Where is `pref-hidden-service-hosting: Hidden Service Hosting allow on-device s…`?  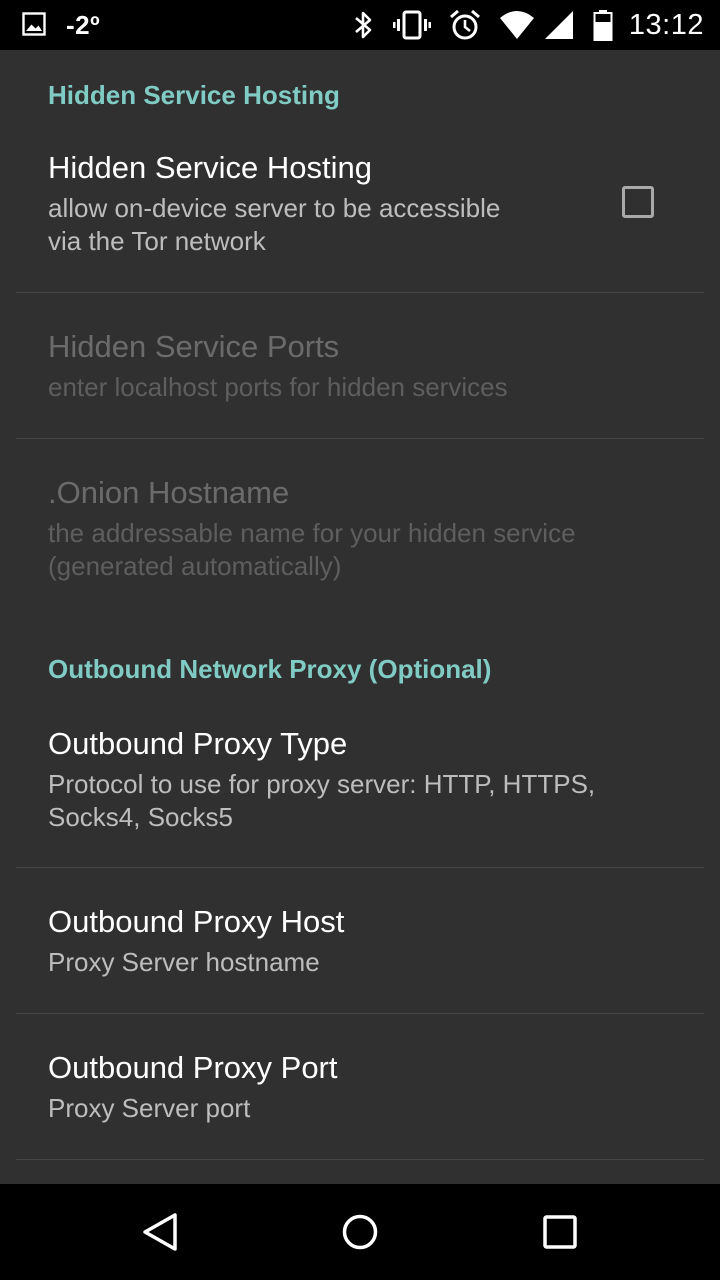 pref-hidden-service-hosting: Hidden Service Hosting allow on-device s… is located at coordinates (360, 213).